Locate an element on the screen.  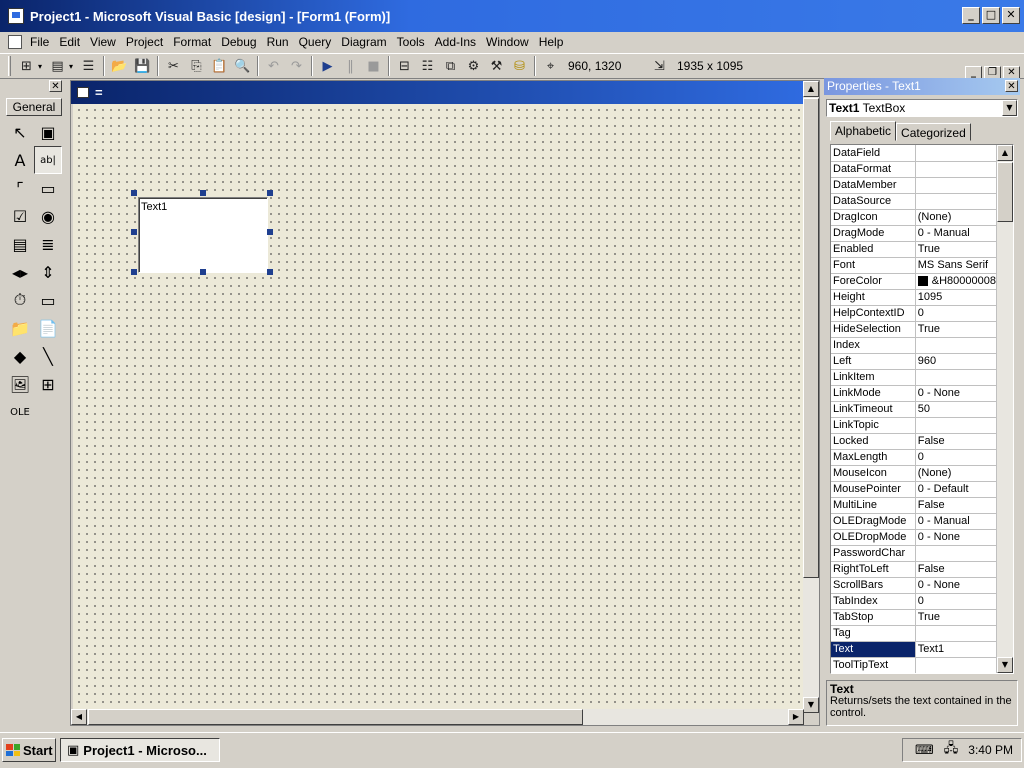
property-row: DataSource is located at coordinates (914, 201).